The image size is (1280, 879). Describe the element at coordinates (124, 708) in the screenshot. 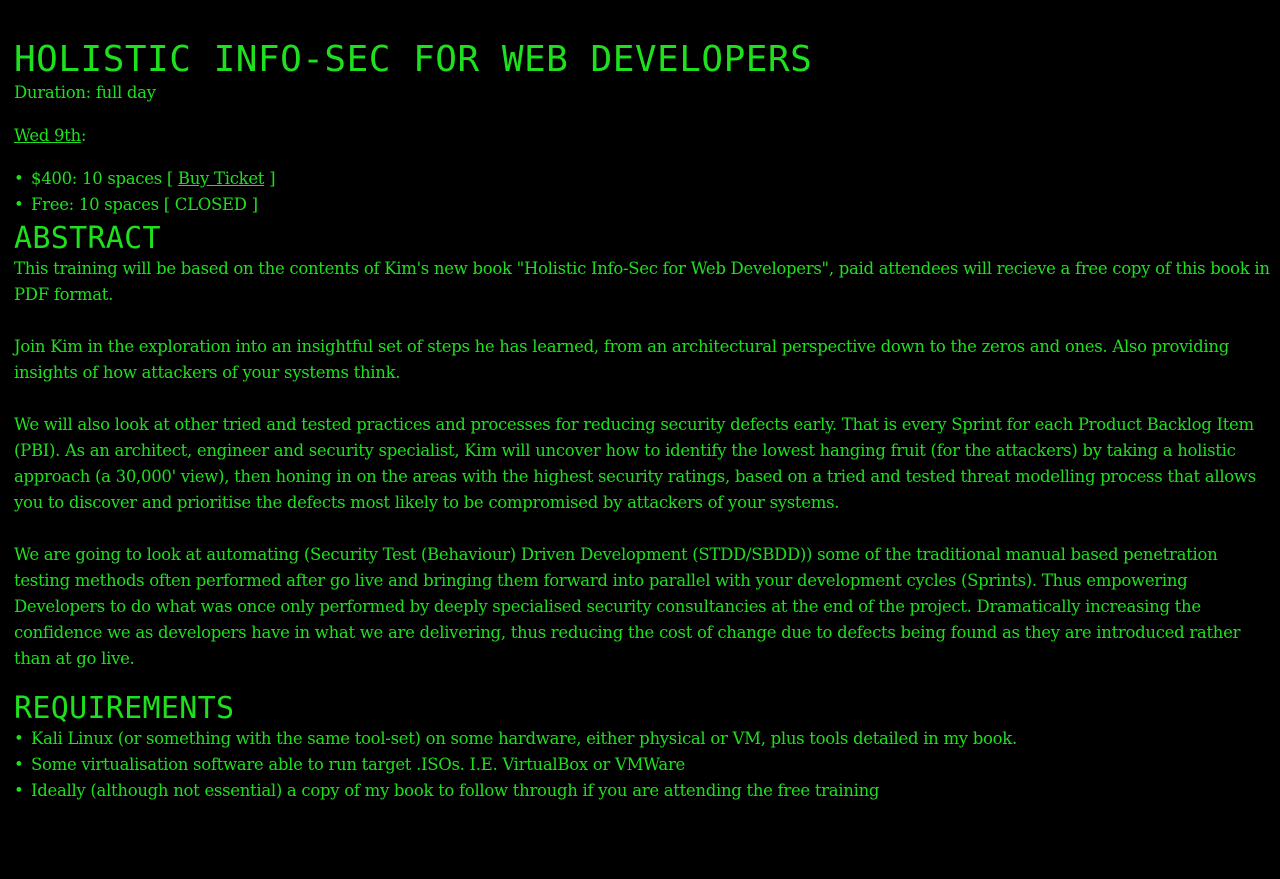

I see `requirements-heading: REQUIREMENTS` at that location.